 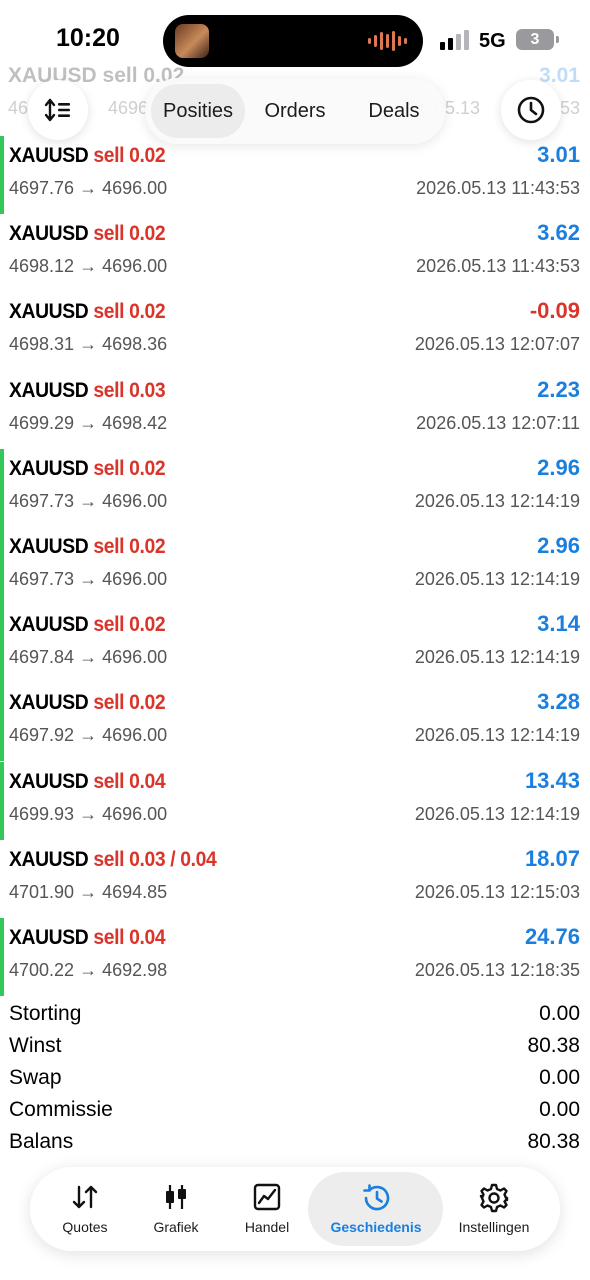 I want to click on deal-profit: 18.07, so click(x=552, y=858).